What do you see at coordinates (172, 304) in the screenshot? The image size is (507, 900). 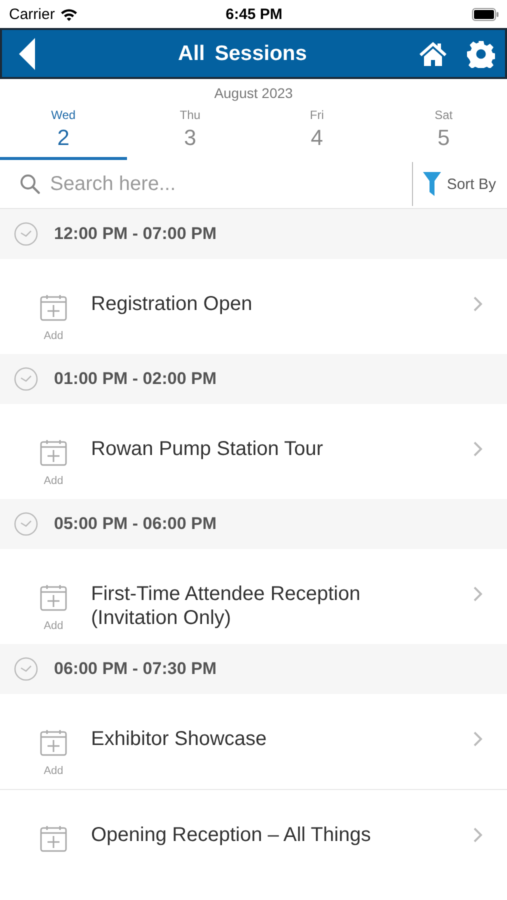 I see `session-title: Registration Open` at bounding box center [172, 304].